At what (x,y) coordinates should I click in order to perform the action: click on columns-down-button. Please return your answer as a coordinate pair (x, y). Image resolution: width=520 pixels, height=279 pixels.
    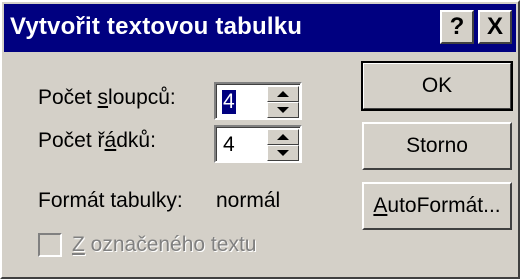
    Looking at the image, I should click on (283, 110).